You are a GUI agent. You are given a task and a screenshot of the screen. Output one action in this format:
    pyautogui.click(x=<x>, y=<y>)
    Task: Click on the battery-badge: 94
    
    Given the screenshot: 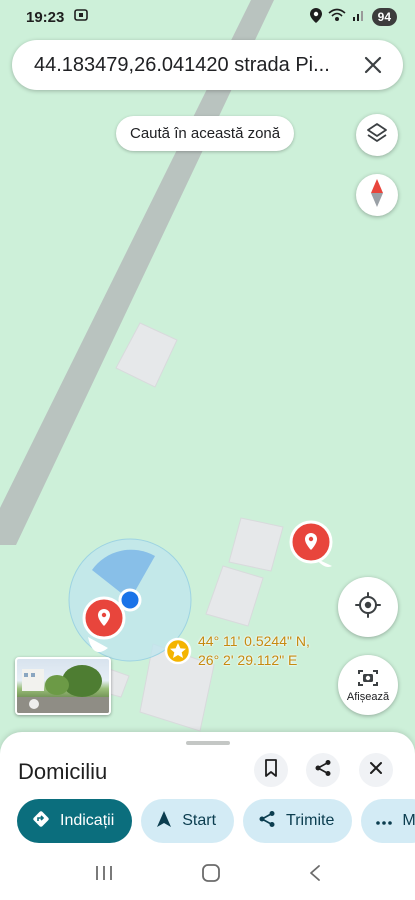 What is the action you would take?
    pyautogui.click(x=384, y=17)
    